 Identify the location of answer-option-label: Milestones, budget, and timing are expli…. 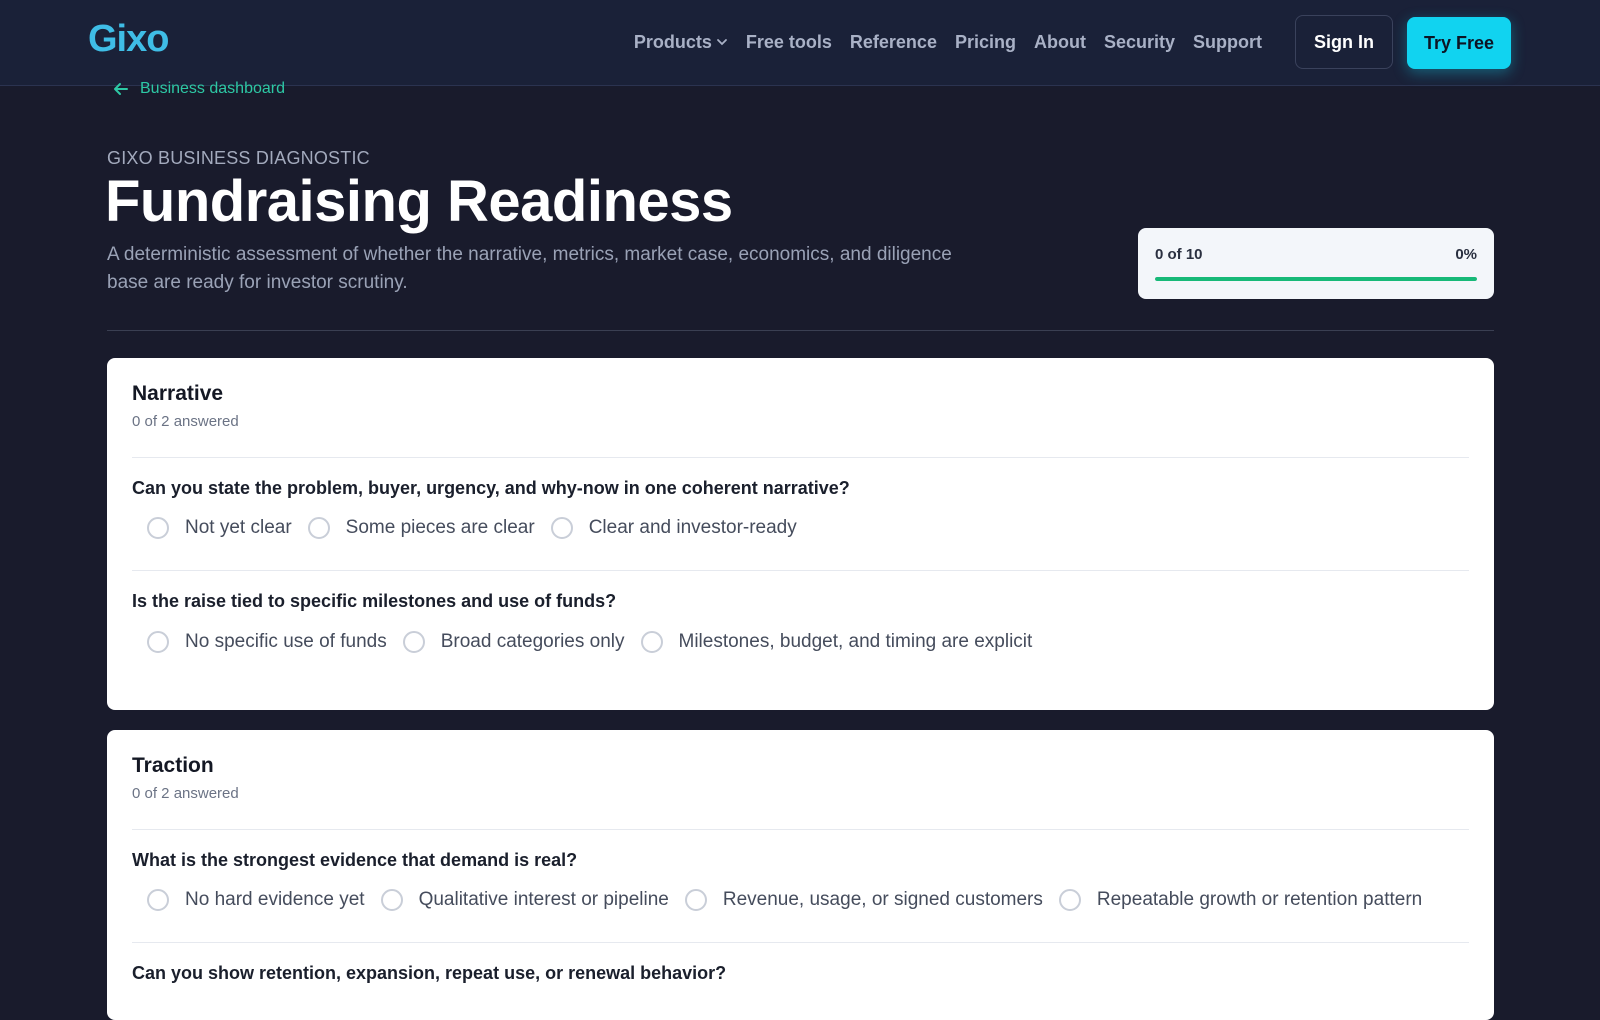
(855, 641).